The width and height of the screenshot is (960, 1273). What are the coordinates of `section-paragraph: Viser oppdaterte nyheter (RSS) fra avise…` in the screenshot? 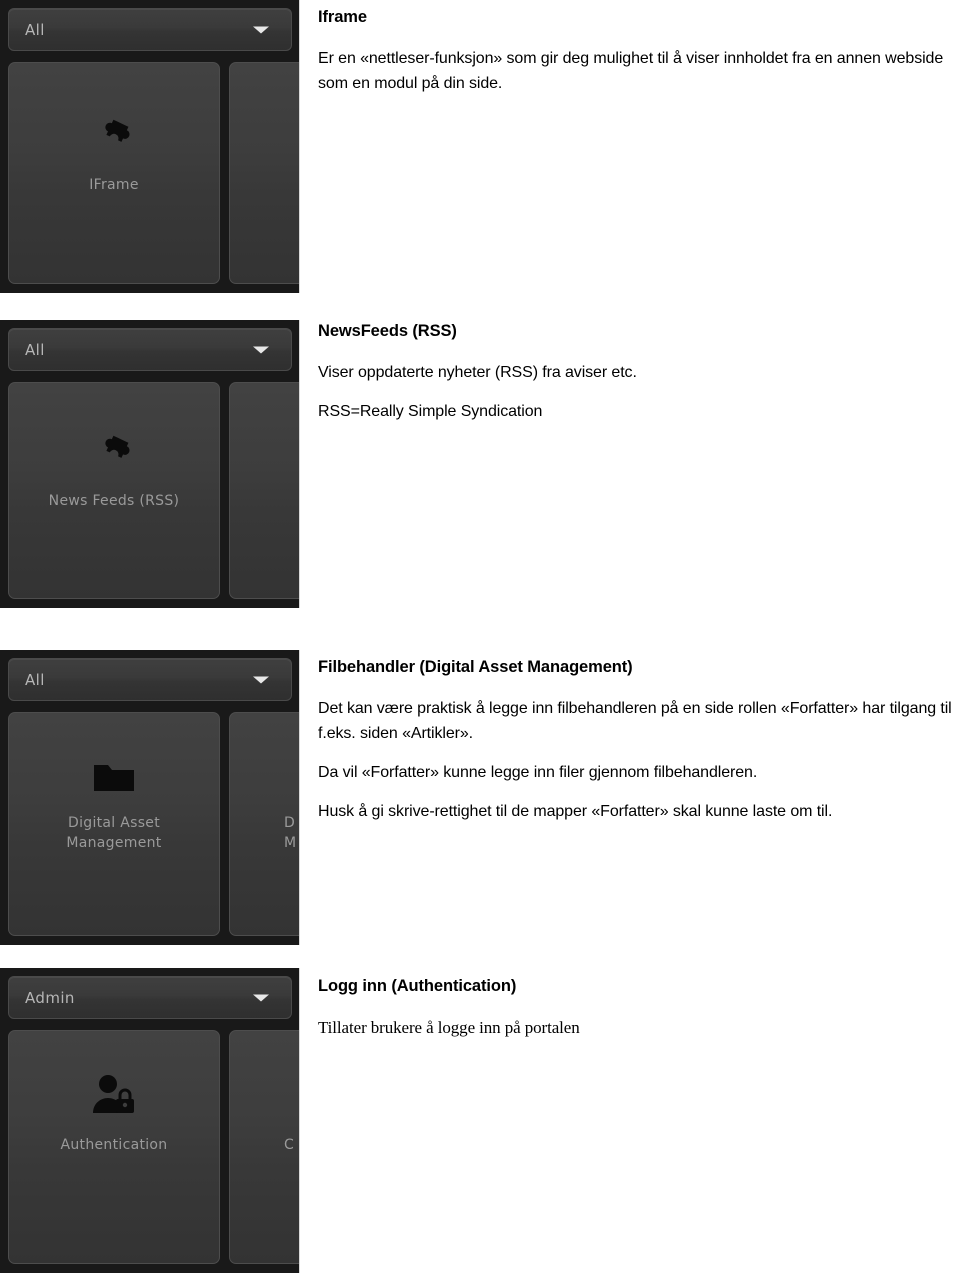 It's located at (477, 372).